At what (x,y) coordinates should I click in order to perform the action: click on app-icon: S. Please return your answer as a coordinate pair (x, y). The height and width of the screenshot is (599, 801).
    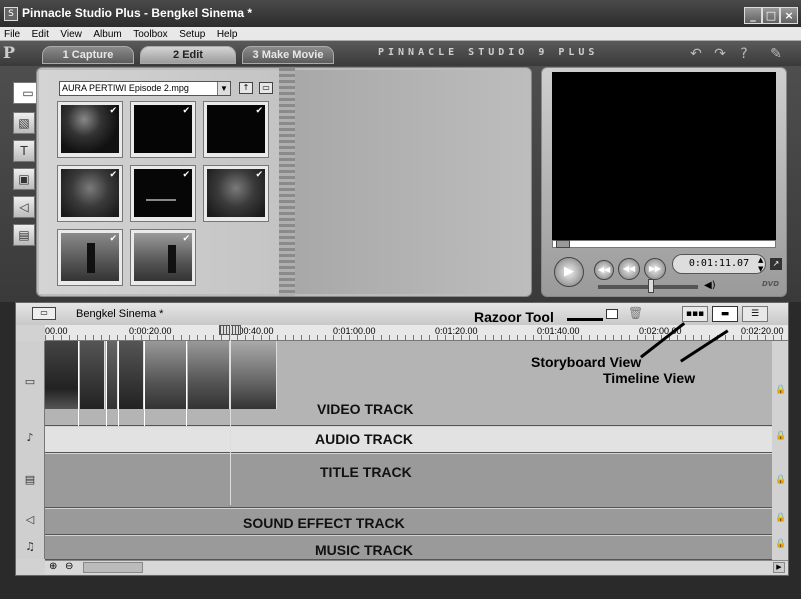
    Looking at the image, I should click on (11, 14).